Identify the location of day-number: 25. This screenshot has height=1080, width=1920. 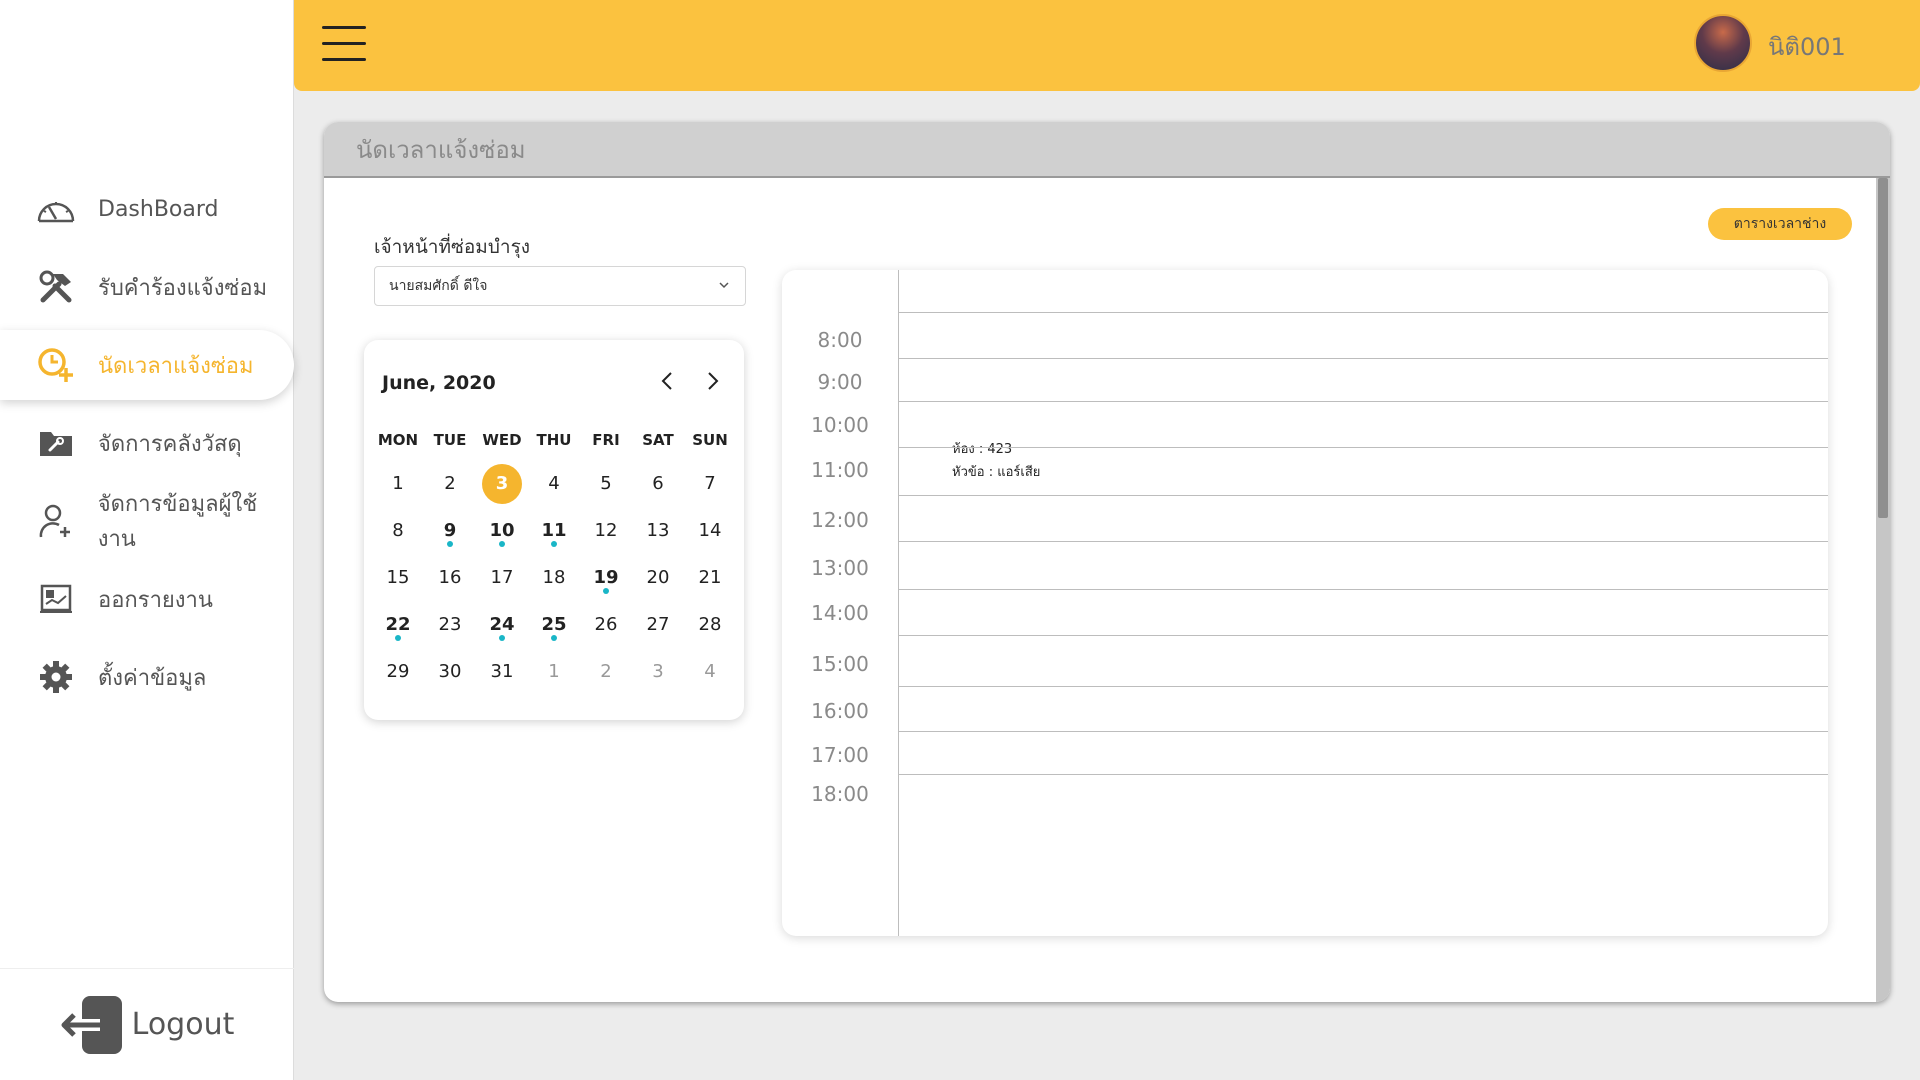
(554, 624).